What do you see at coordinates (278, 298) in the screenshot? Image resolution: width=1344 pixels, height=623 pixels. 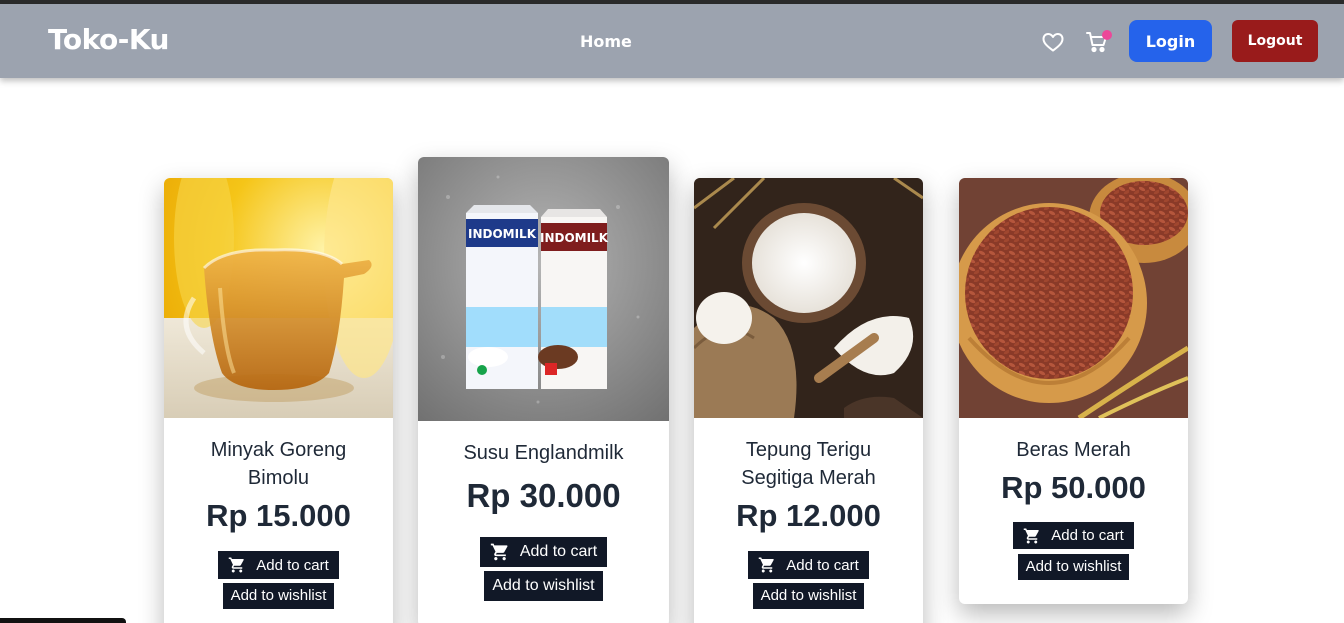 I see `product-image-cooking-oil` at bounding box center [278, 298].